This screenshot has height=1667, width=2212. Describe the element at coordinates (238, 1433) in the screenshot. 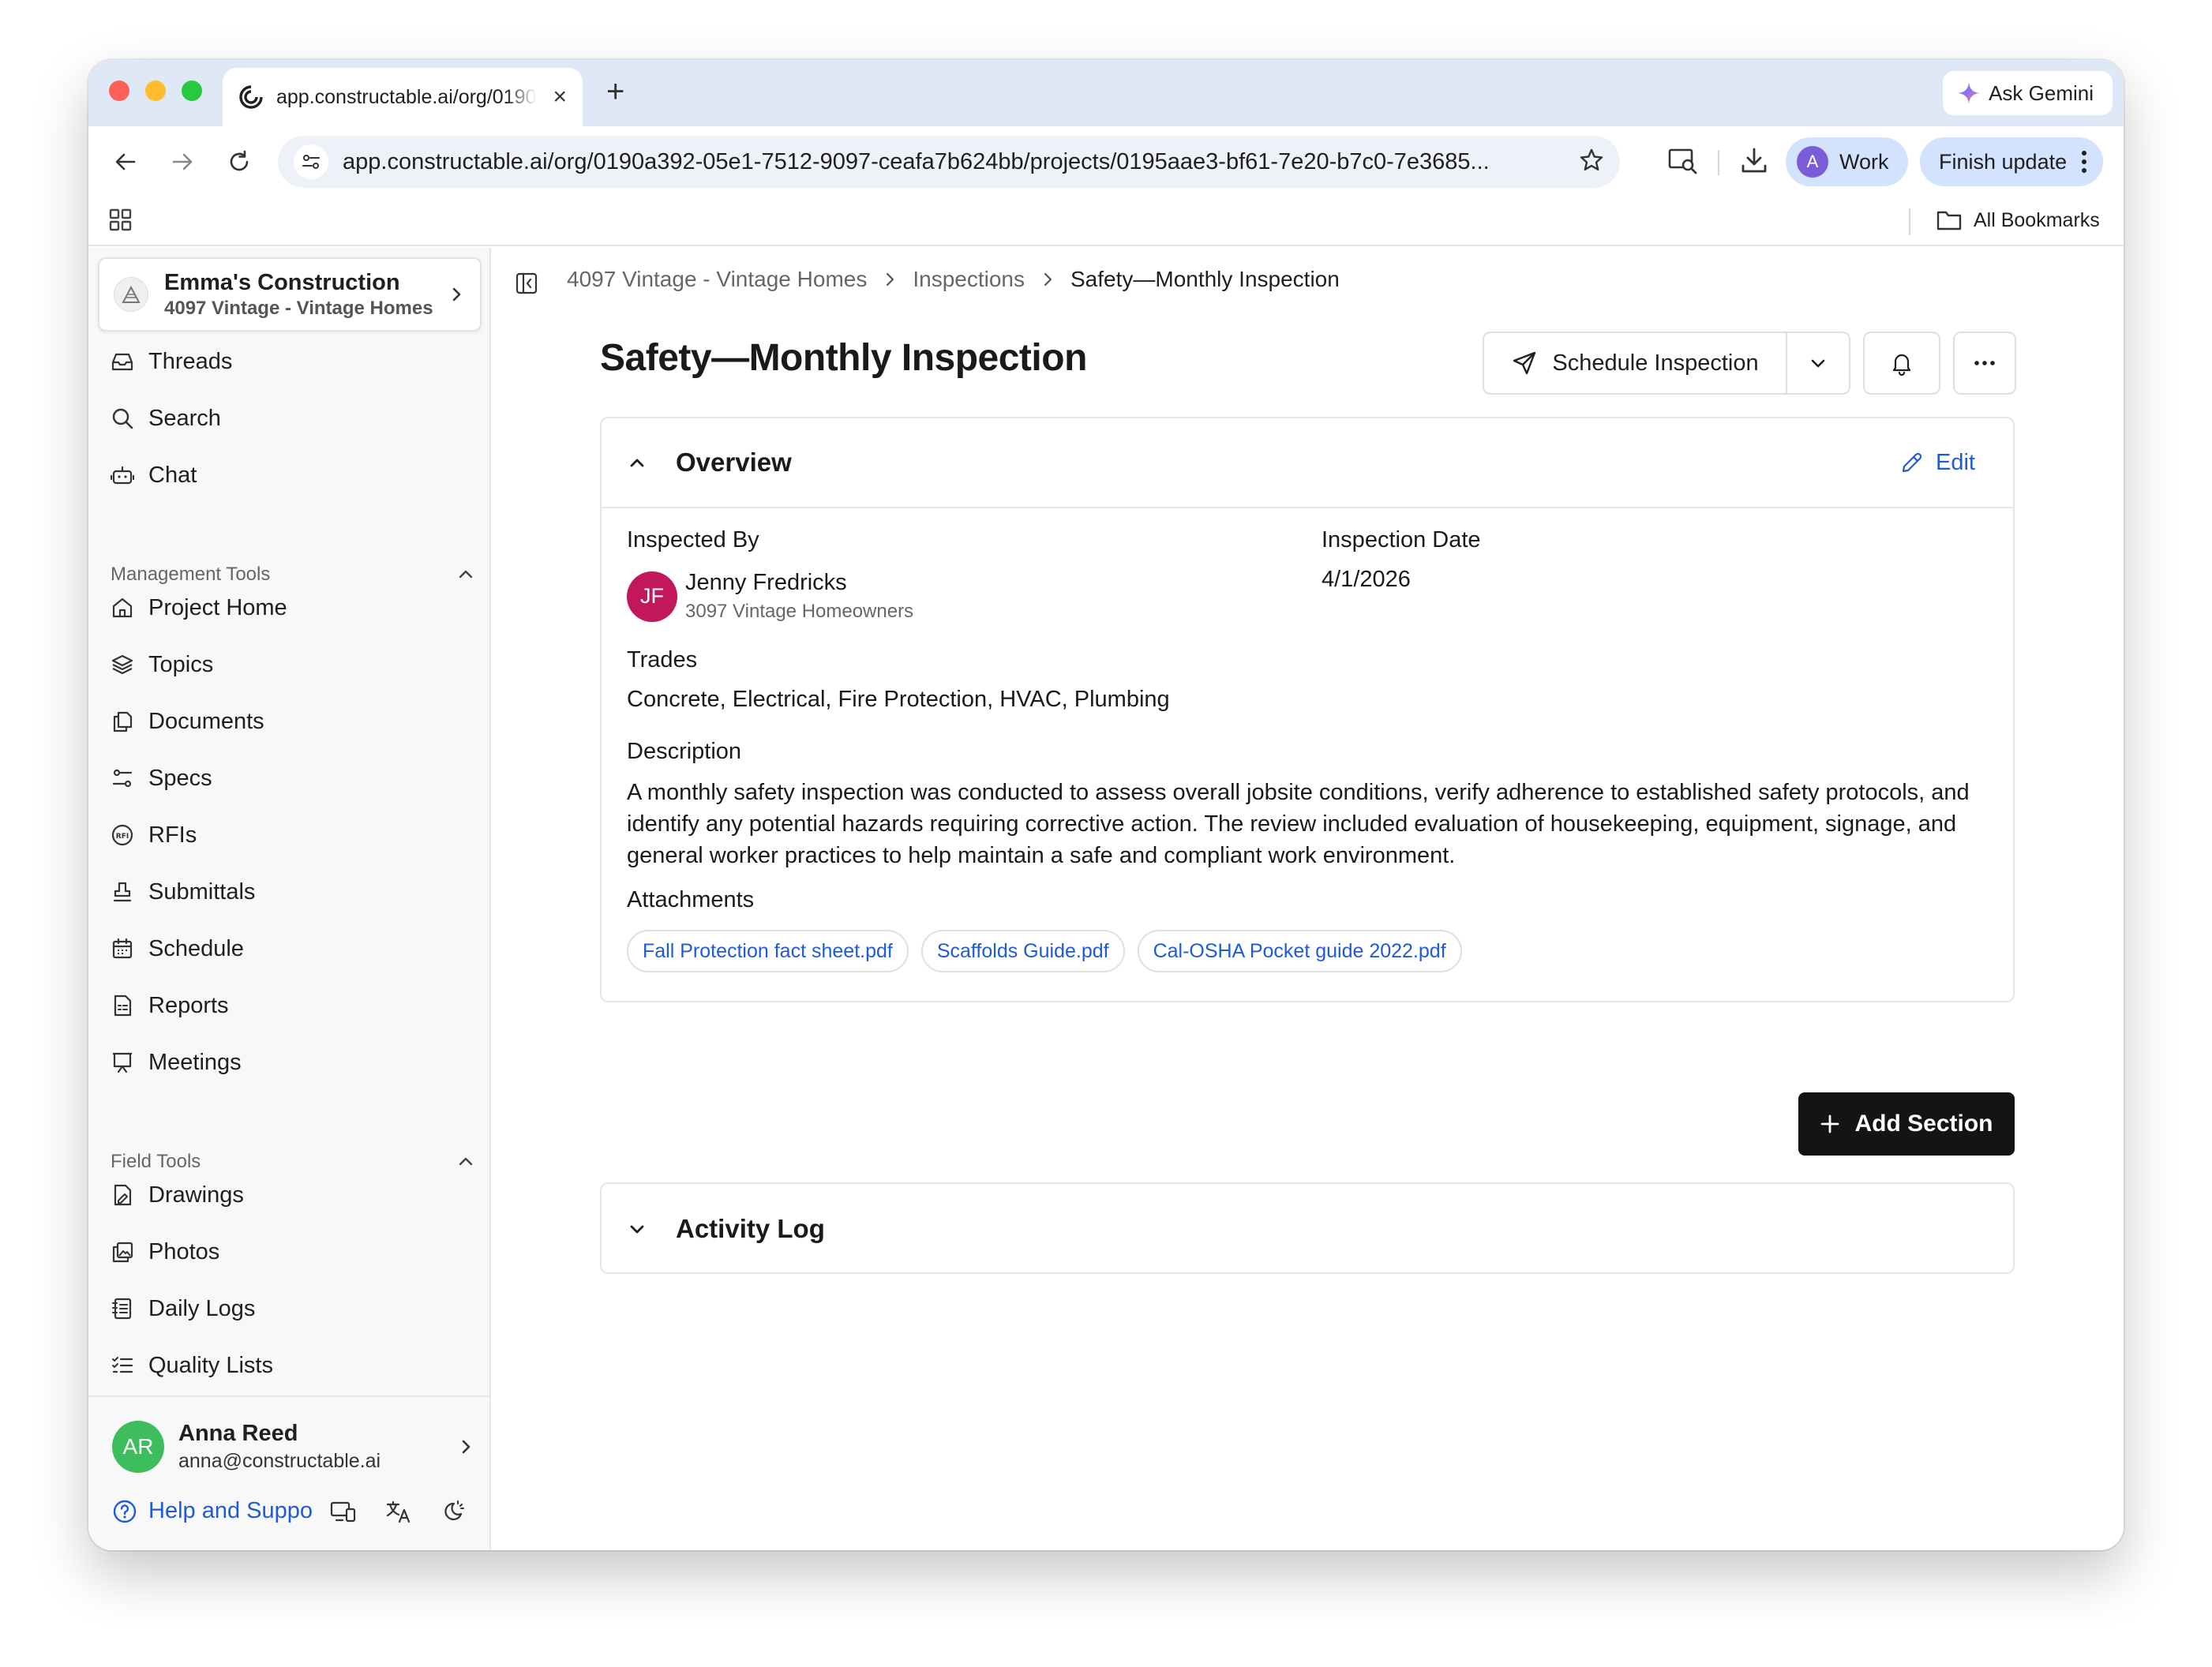

I see `user-name: Anna Reed` at that location.